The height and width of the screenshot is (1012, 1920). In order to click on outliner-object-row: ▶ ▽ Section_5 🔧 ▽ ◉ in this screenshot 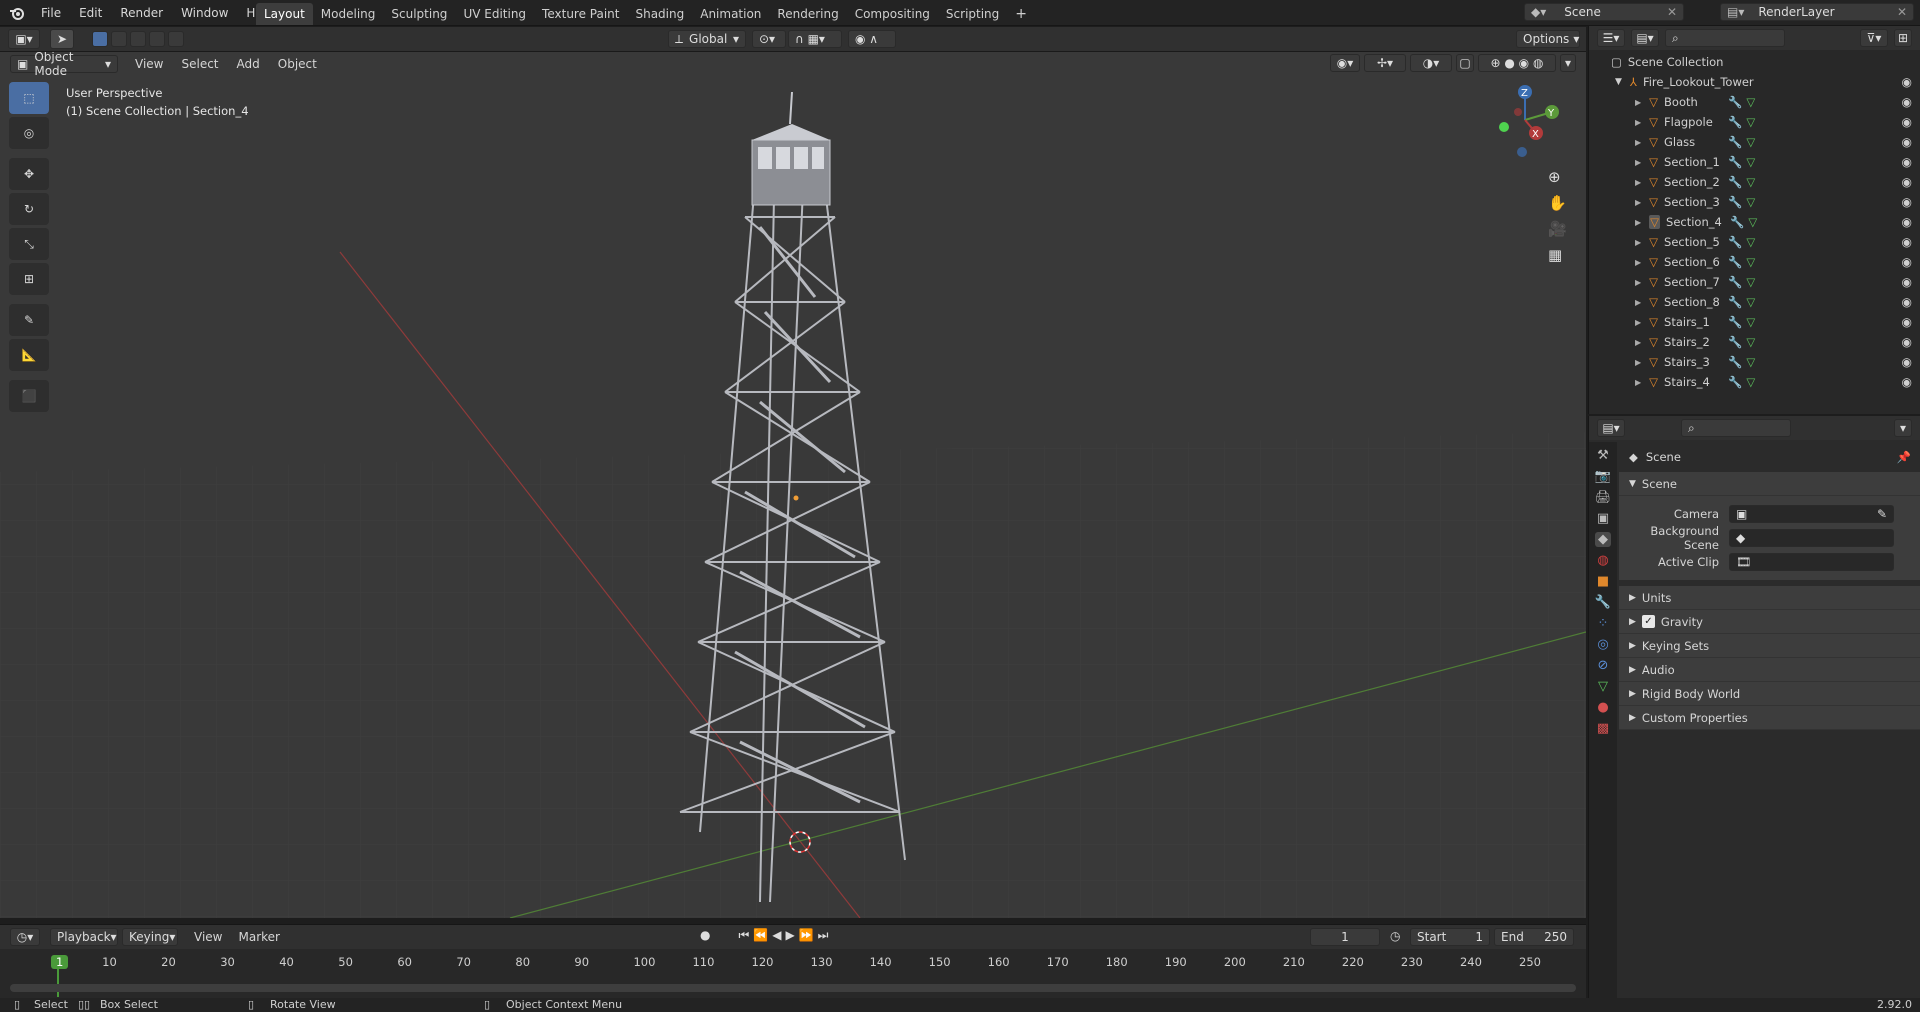, I will do `click(1754, 242)`.